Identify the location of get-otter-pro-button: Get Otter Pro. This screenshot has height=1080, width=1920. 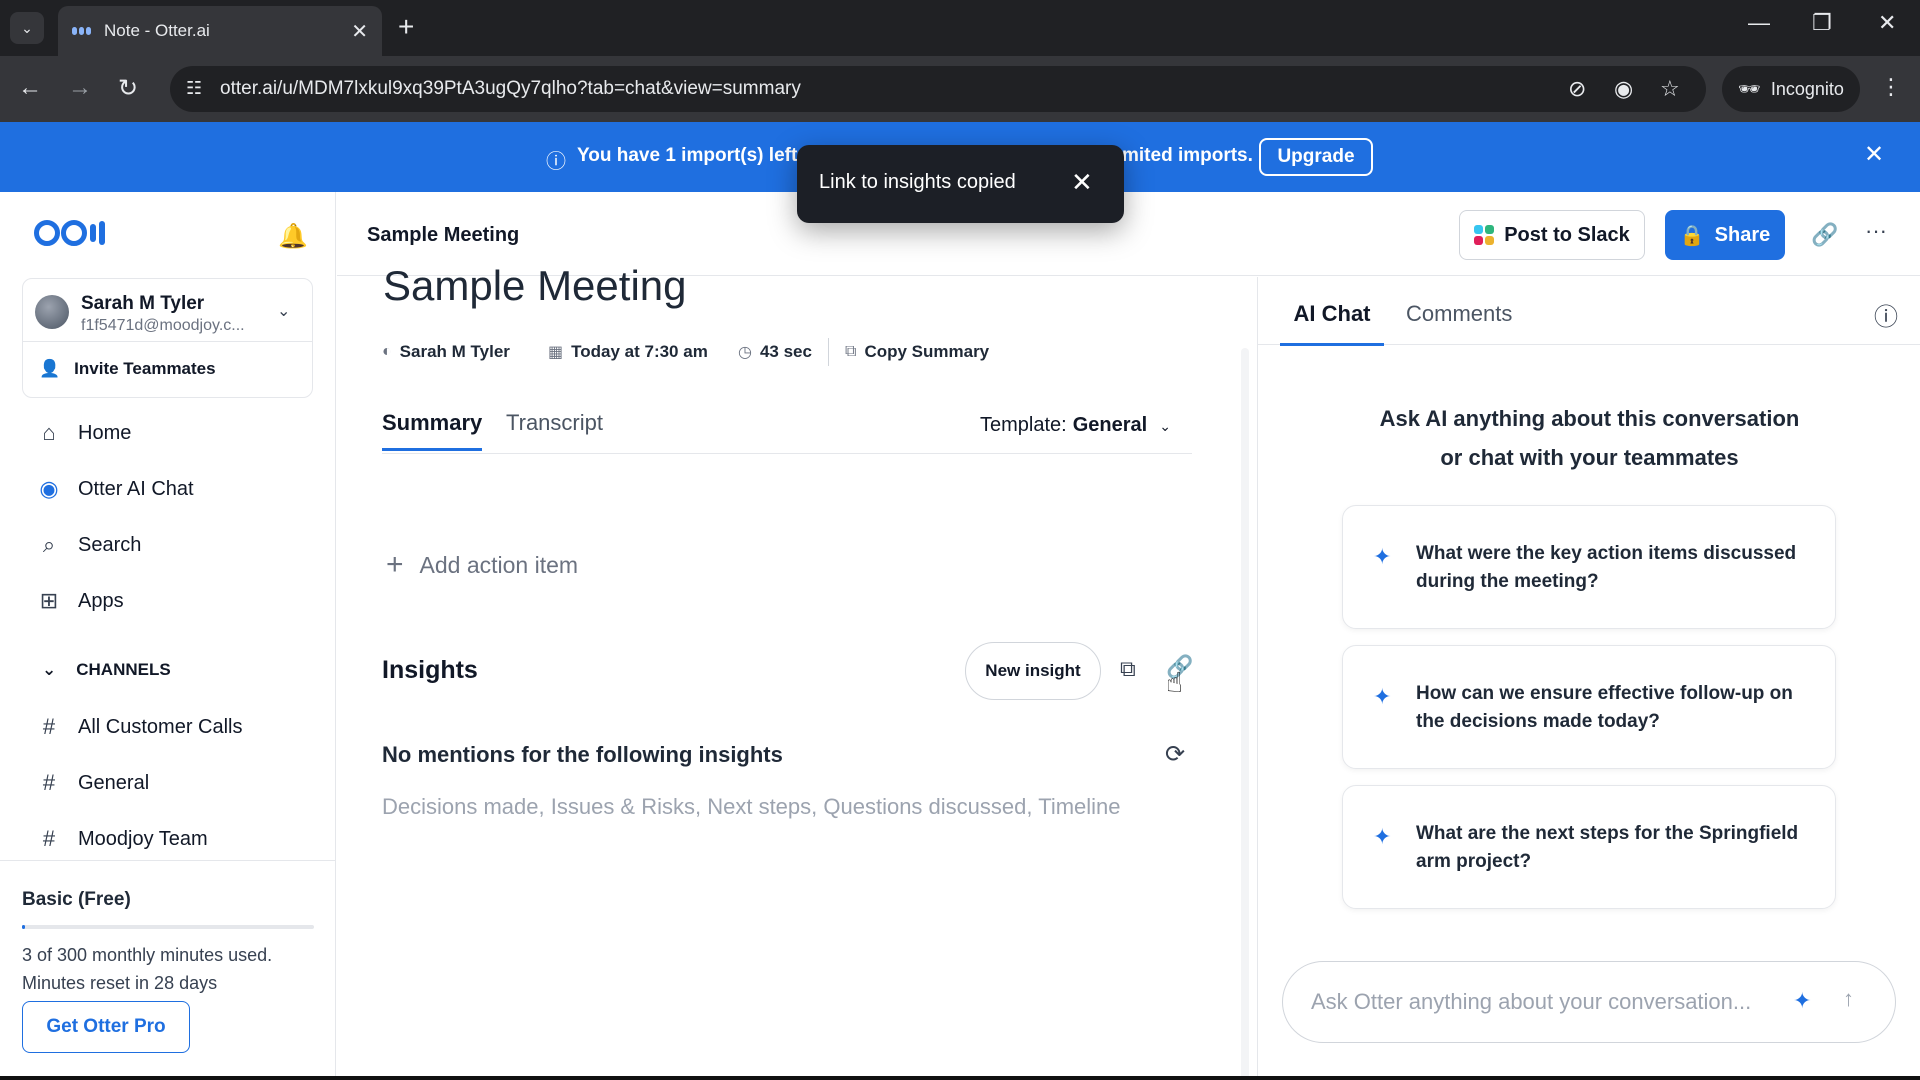
(106, 1027).